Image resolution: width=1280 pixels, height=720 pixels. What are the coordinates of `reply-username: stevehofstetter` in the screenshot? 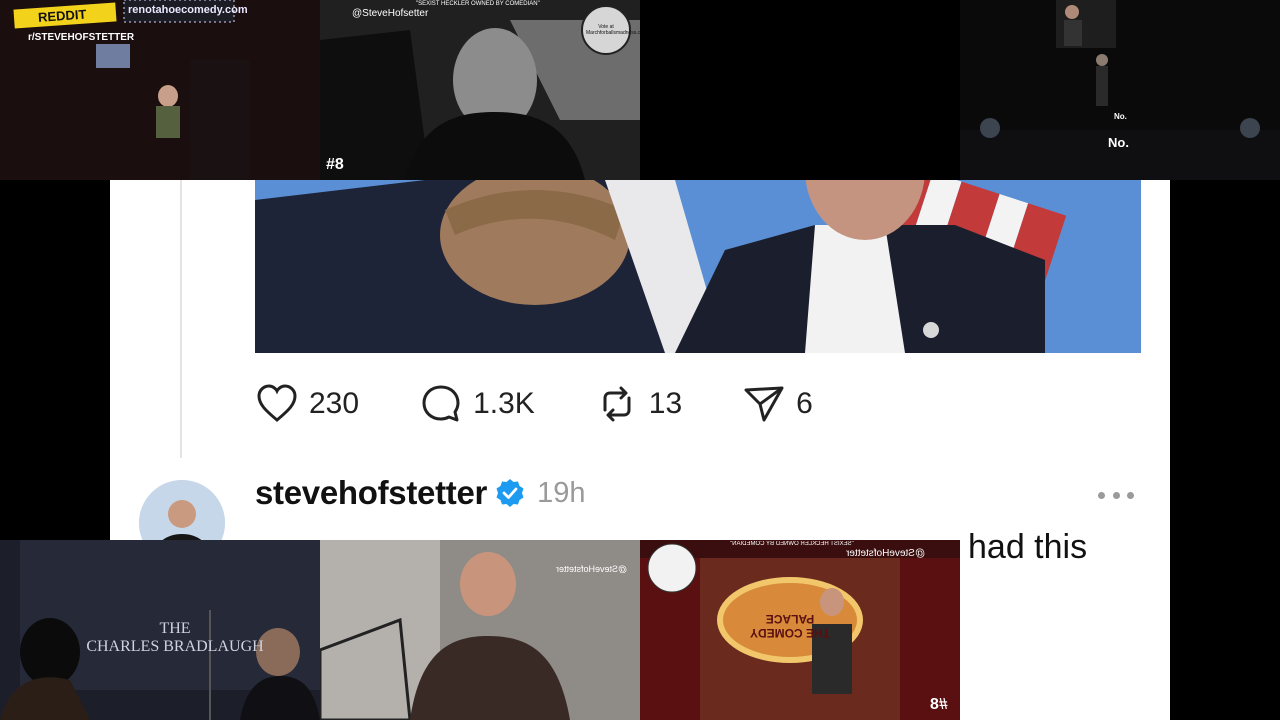 It's located at (371, 493).